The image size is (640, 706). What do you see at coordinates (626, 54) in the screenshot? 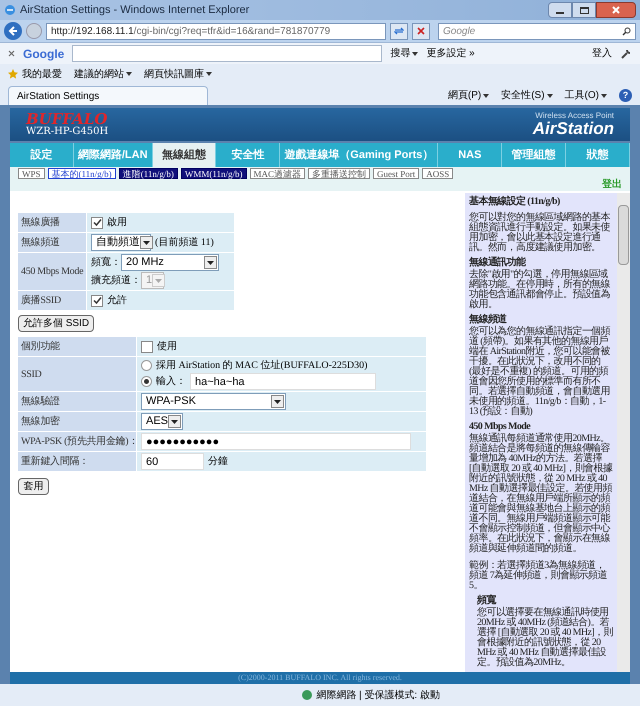
I see `wrench-icon` at bounding box center [626, 54].